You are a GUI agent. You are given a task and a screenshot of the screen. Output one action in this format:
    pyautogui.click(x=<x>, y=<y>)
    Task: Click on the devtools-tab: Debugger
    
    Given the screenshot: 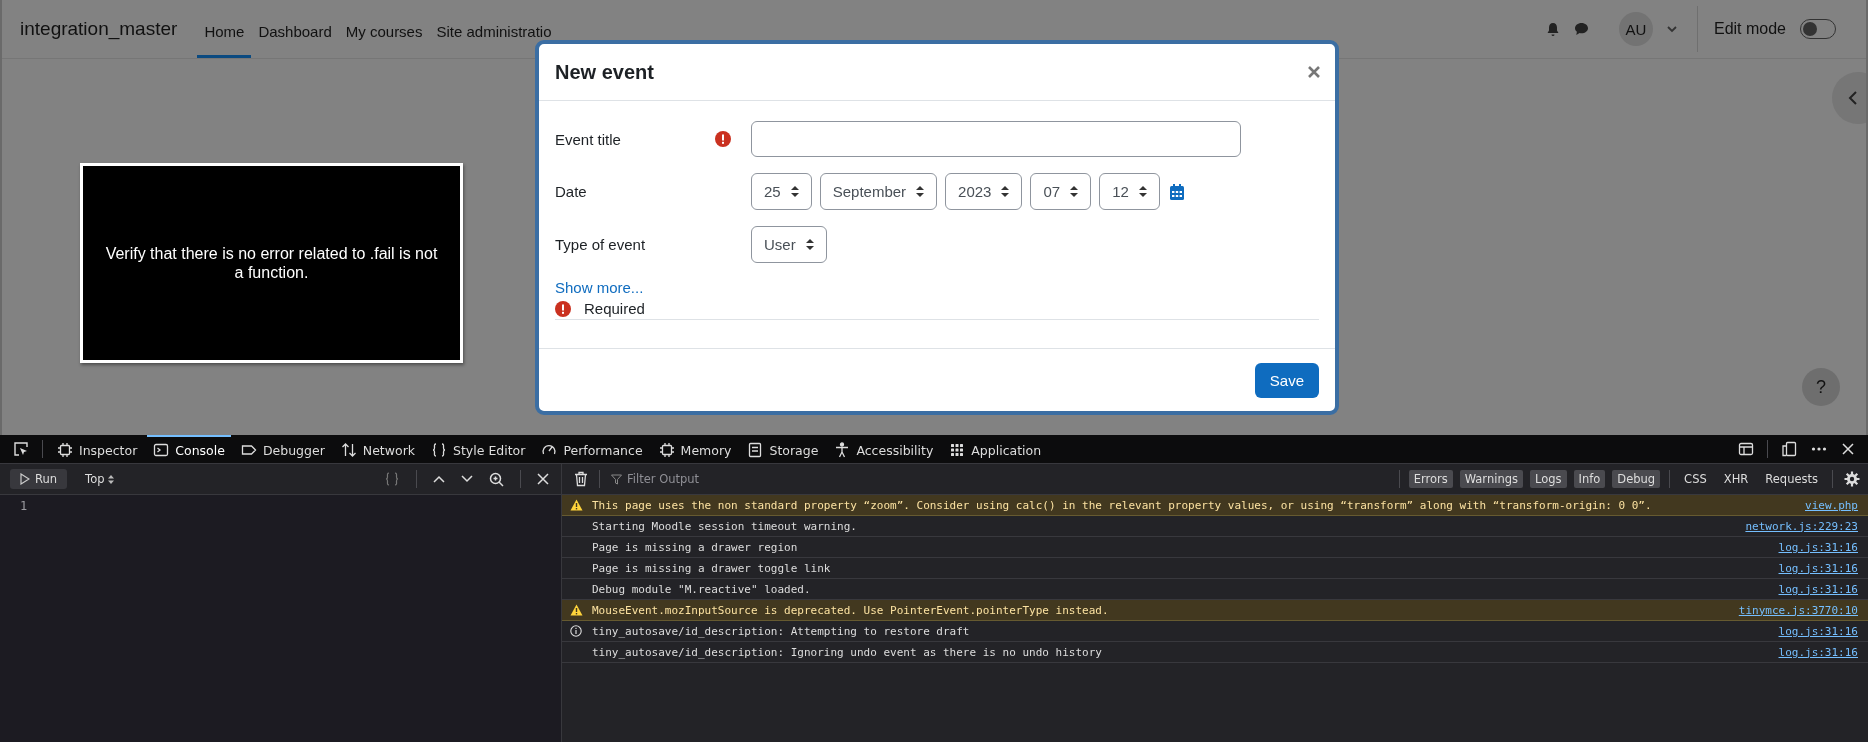 What is the action you would take?
    pyautogui.click(x=282, y=449)
    